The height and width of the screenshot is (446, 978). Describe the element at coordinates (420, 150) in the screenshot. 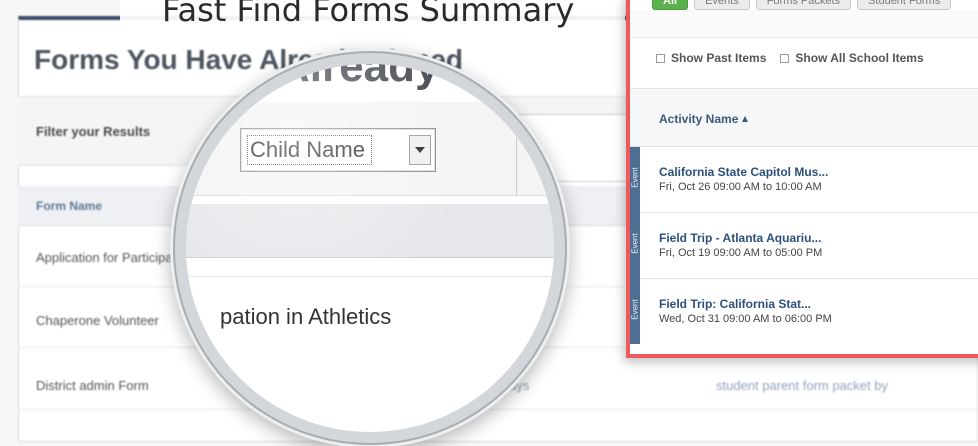

I see `chevron-down-icon` at that location.